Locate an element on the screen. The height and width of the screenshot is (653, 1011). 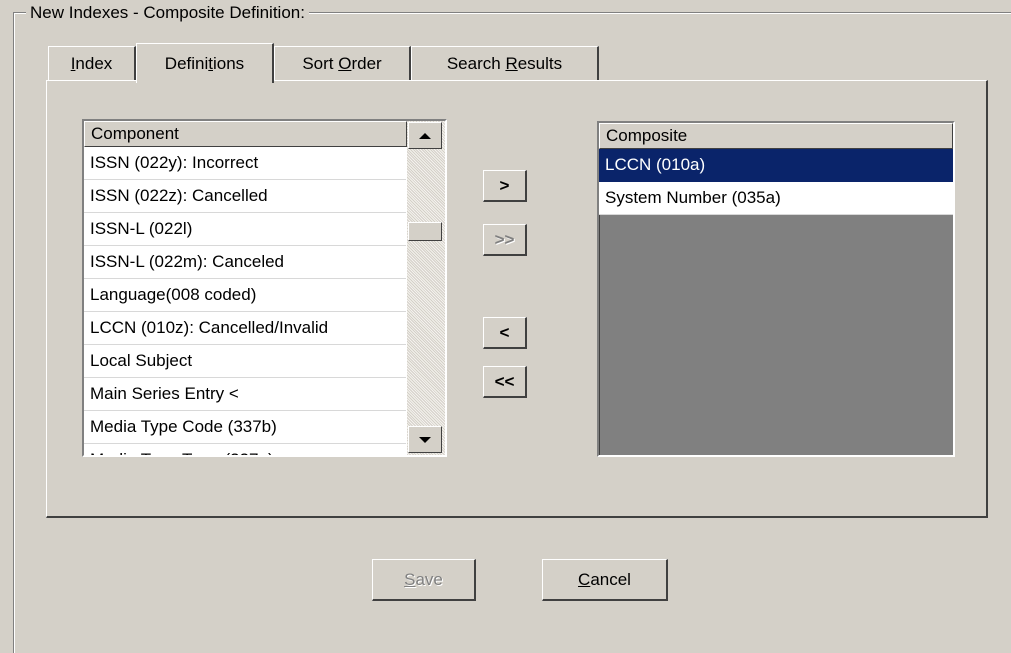
remove-one-button: < is located at coordinates (505, 333).